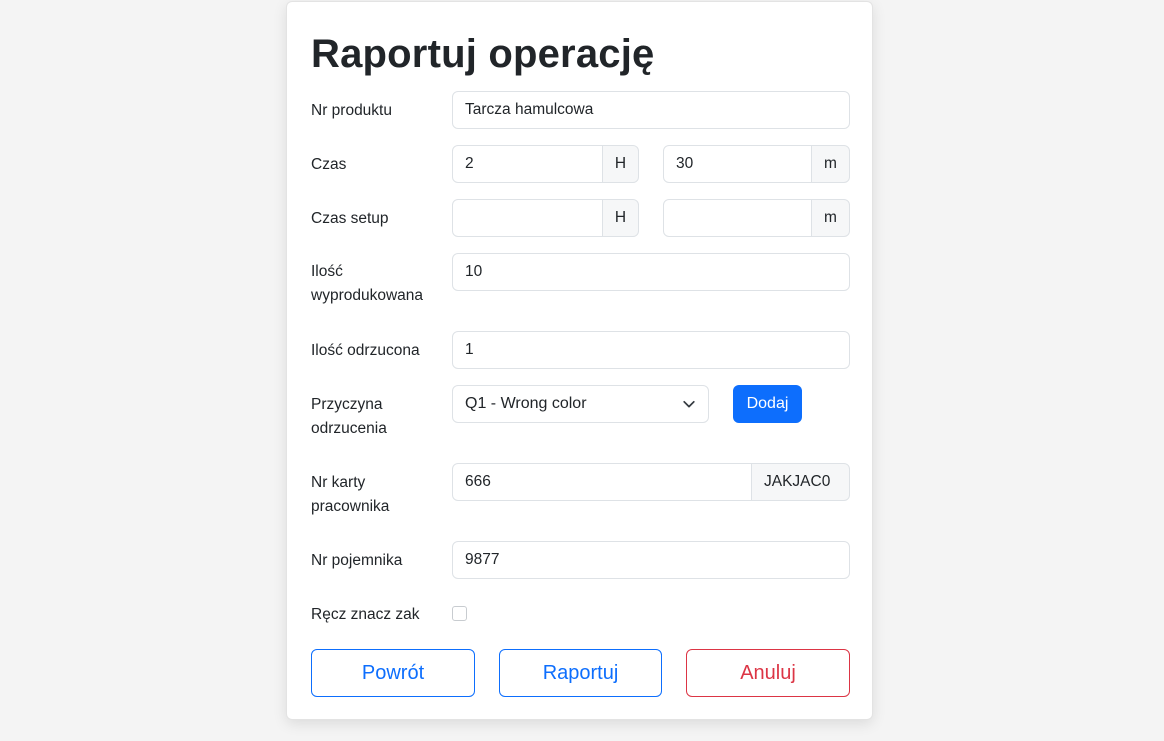 This screenshot has height=741, width=1164. I want to click on setup-minutes-unit: m, so click(830, 218).